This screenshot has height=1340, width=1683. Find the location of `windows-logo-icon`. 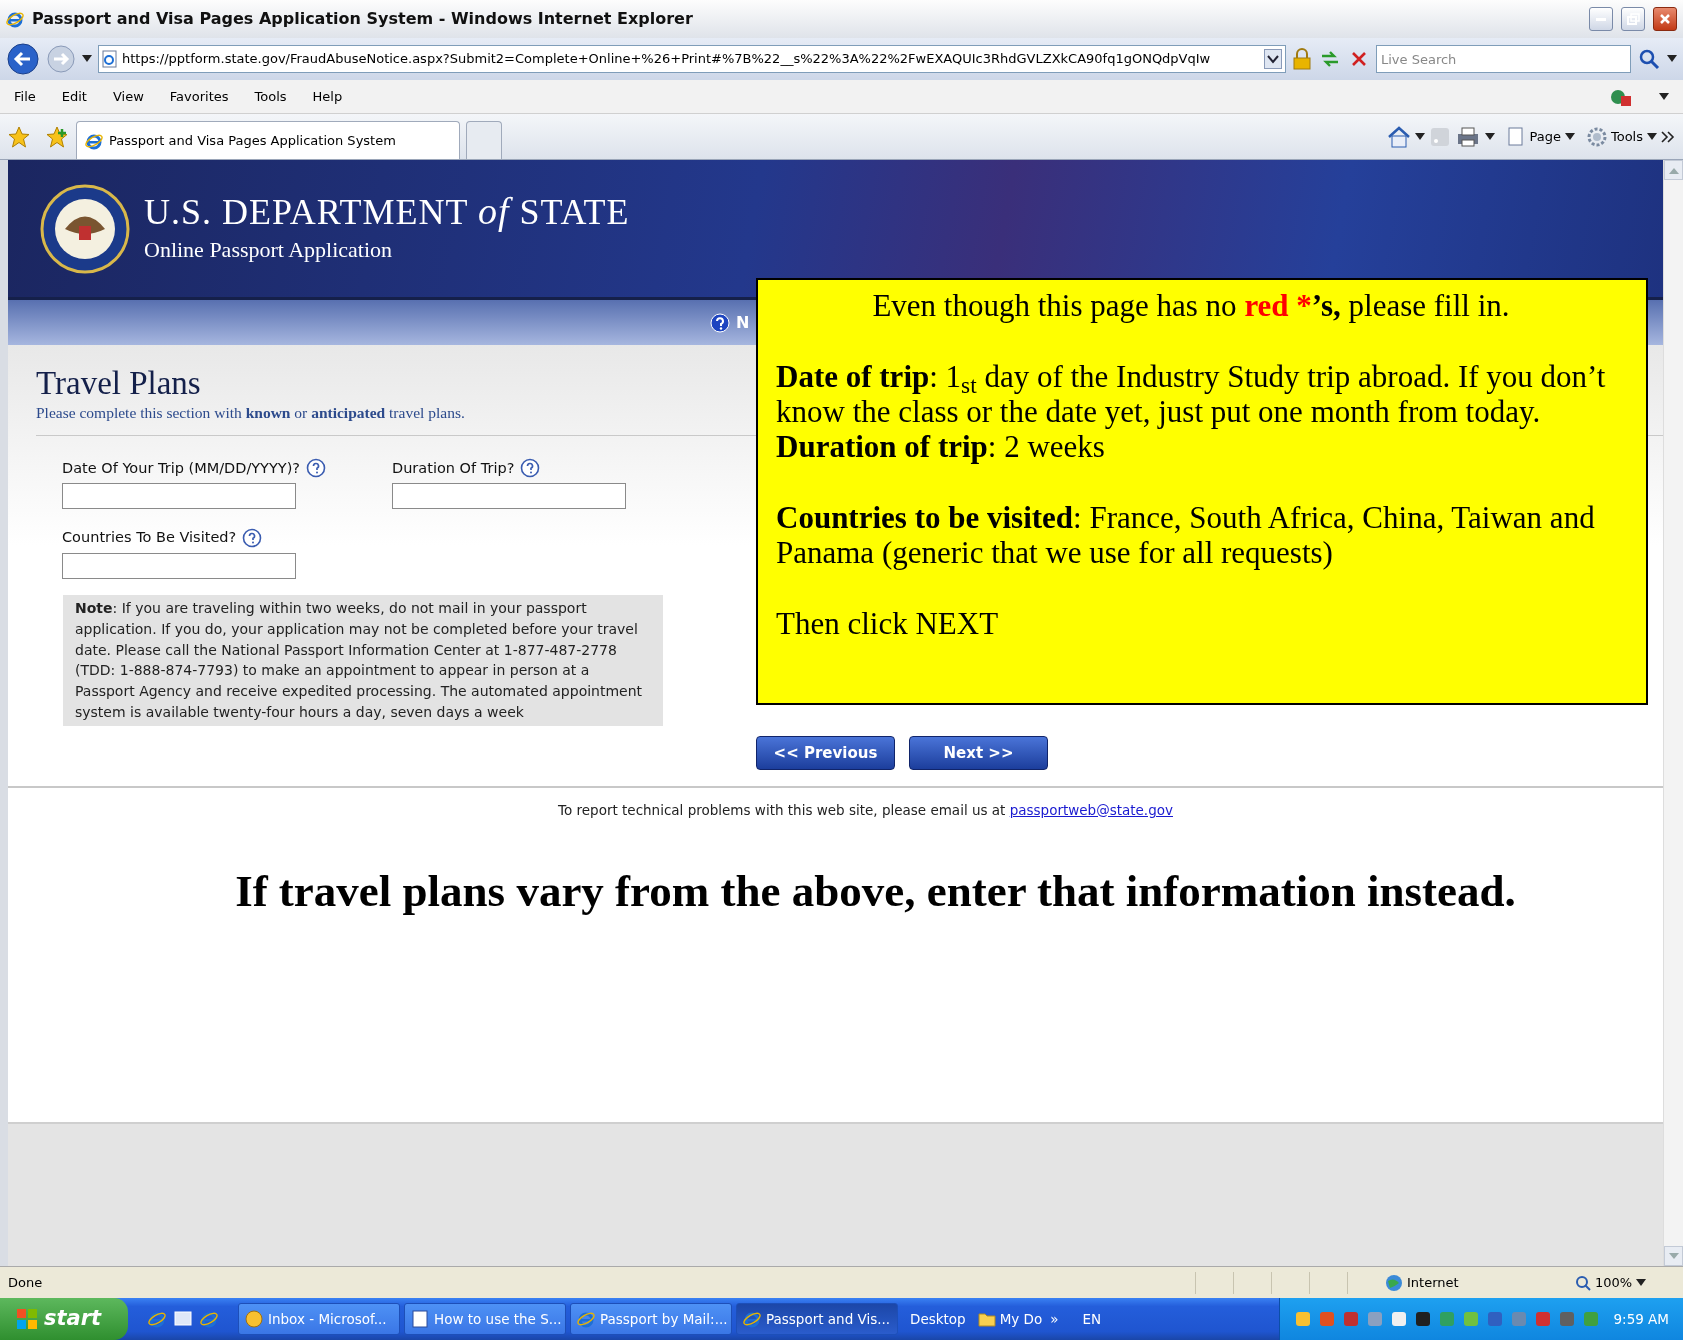

windows-logo-icon is located at coordinates (27, 1319).